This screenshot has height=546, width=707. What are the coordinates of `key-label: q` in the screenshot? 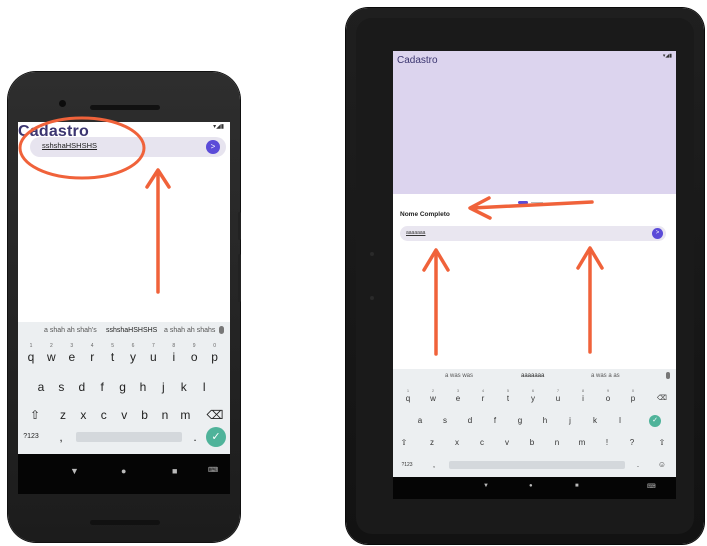 It's located at (31, 357).